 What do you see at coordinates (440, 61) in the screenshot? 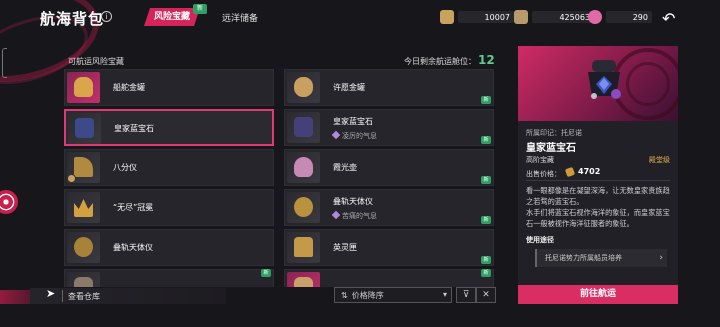
I see `capacity-label: 今日剩余航运舱位：` at bounding box center [440, 61].